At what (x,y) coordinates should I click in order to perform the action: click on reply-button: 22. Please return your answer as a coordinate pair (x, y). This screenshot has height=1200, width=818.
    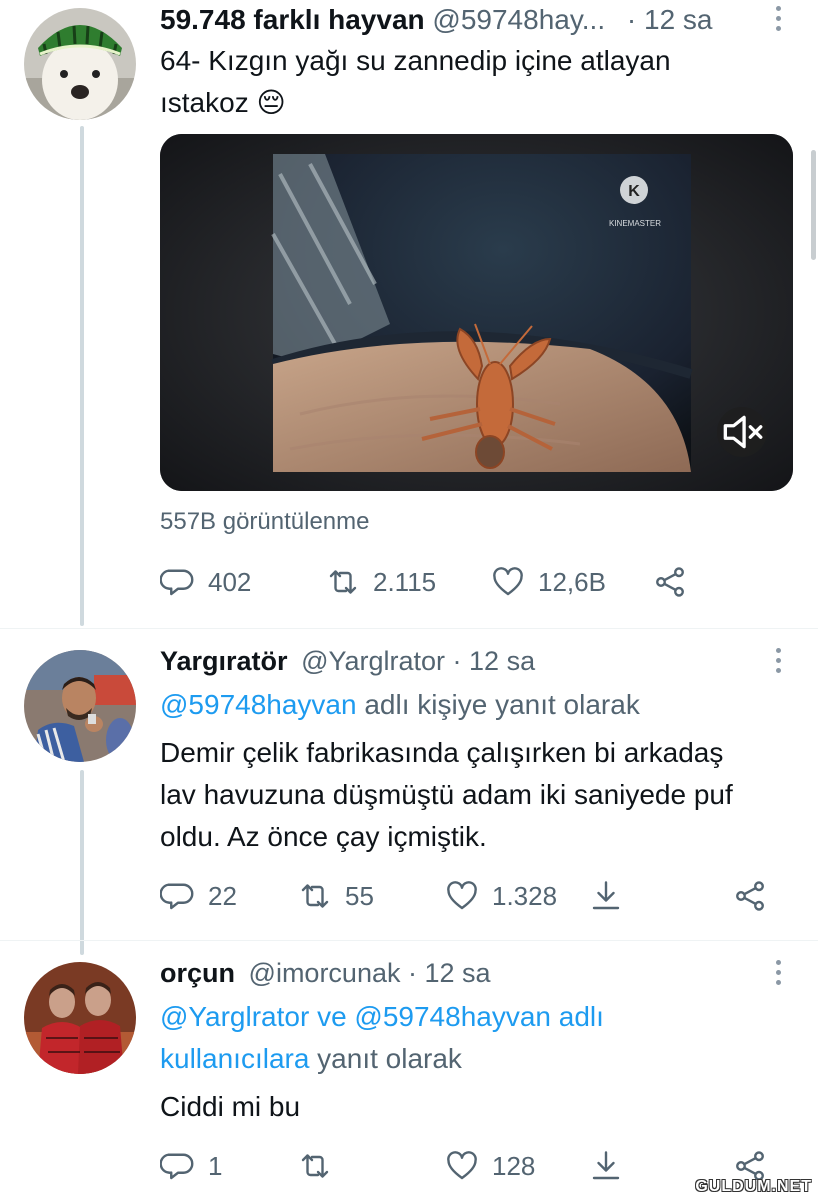
    Looking at the image, I should click on (198, 896).